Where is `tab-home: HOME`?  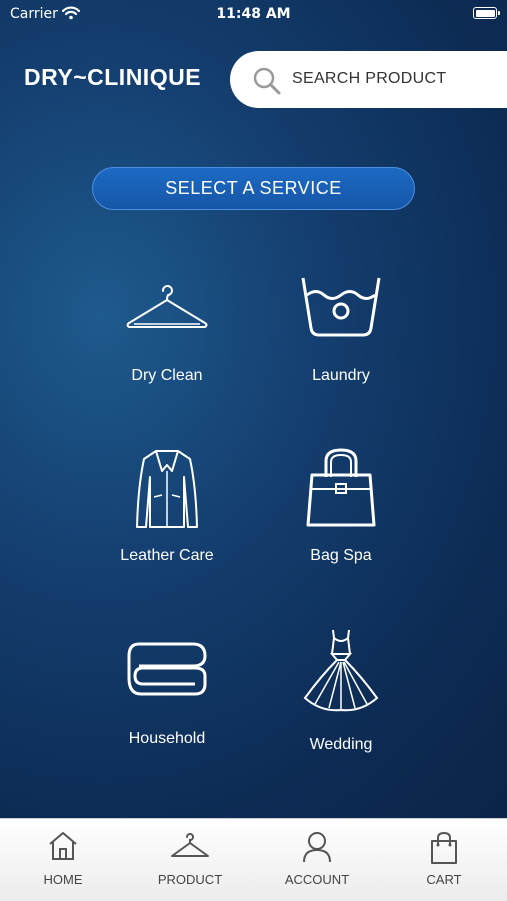
tab-home: HOME is located at coordinates (63, 860).